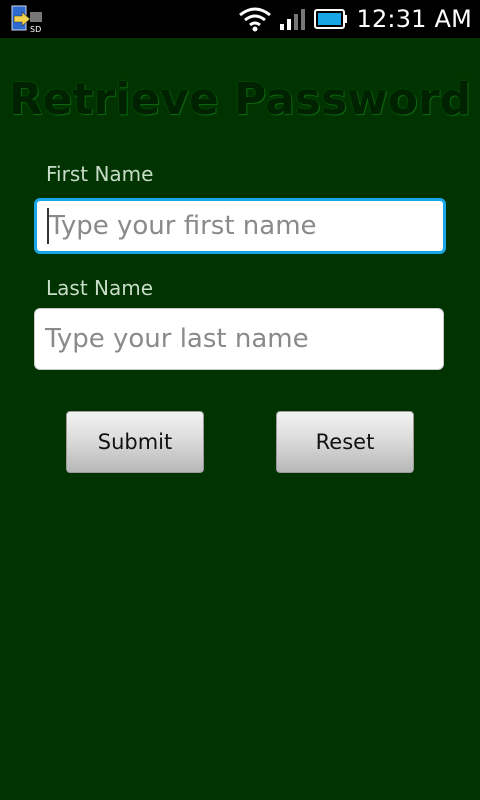 The height and width of the screenshot is (800, 480). Describe the element at coordinates (35, 29) in the screenshot. I see `svg-text: SD` at that location.